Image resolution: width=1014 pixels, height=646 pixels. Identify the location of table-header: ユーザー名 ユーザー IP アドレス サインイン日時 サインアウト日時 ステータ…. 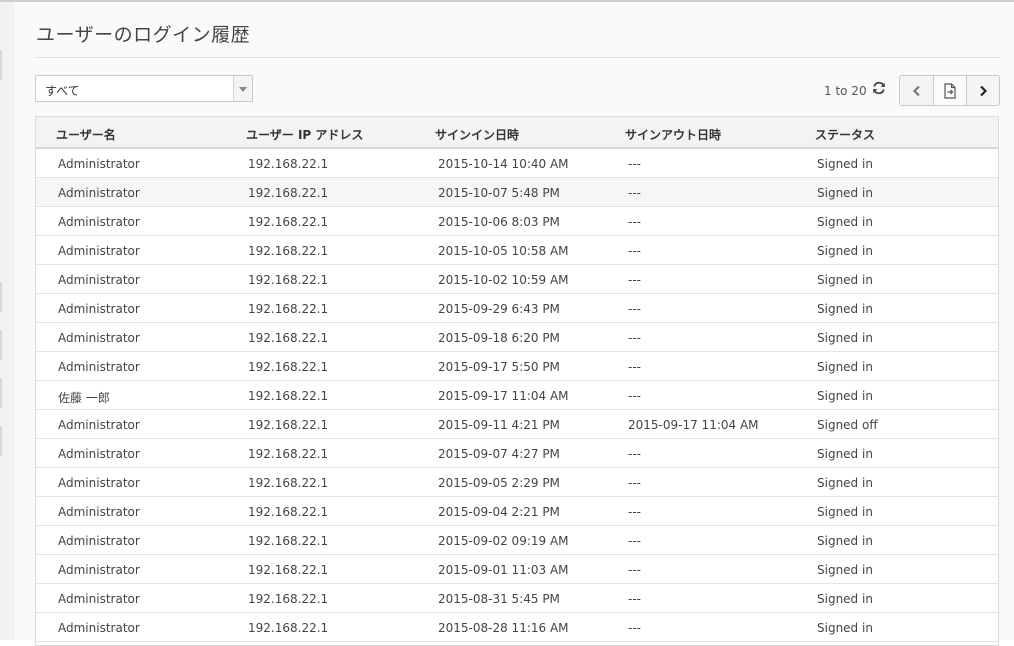
(517, 133).